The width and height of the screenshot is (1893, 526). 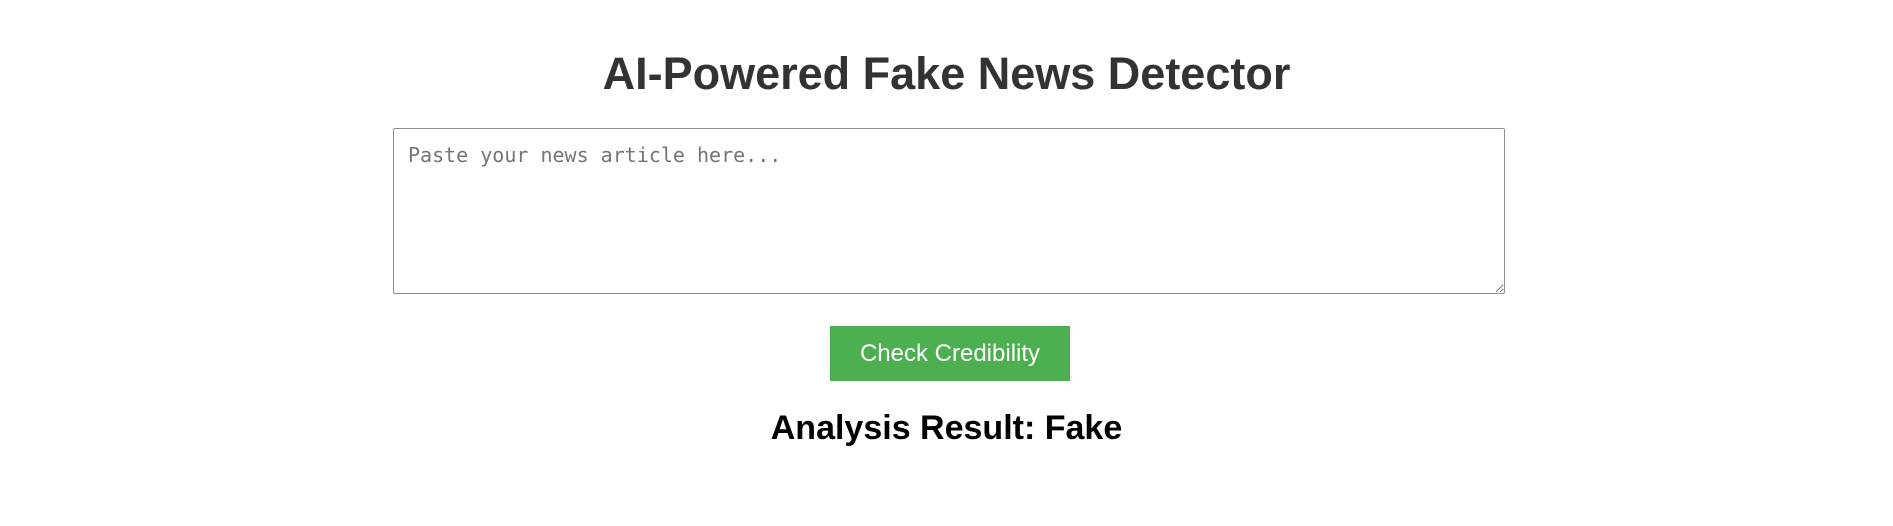 I want to click on analysis-result: Analysis Result: Fake, so click(x=946, y=428).